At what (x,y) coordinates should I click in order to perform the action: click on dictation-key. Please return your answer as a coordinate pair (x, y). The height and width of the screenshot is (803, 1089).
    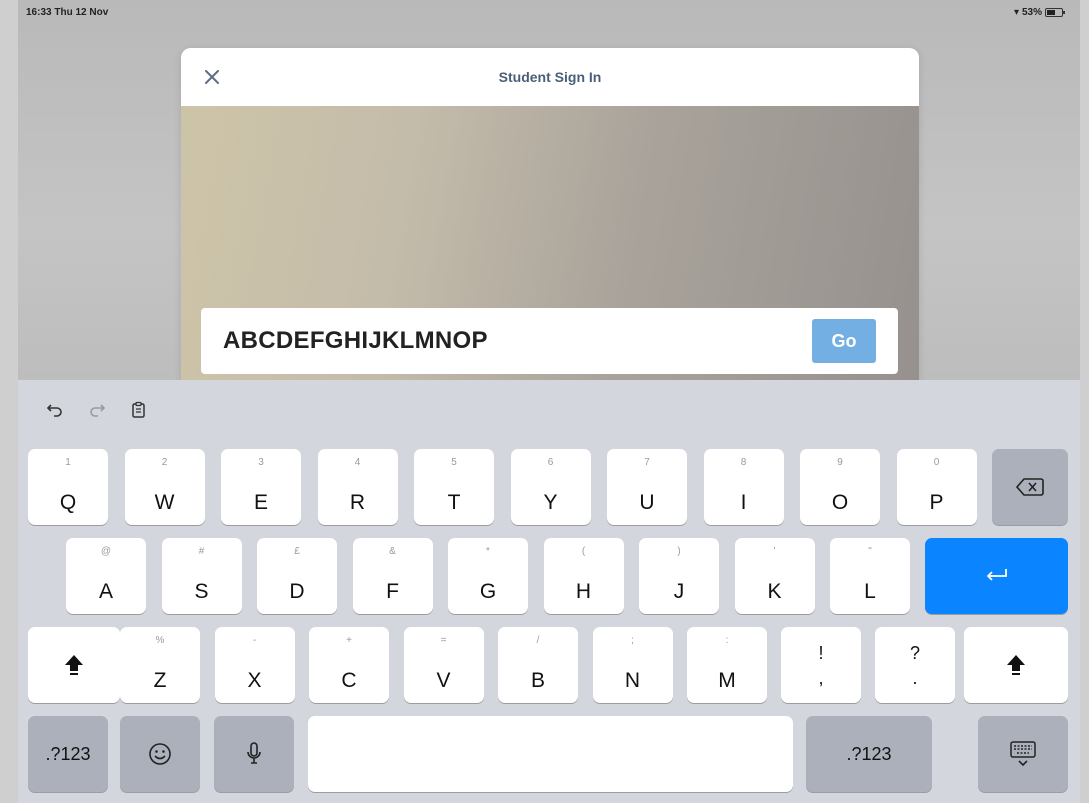
    Looking at the image, I should click on (254, 754).